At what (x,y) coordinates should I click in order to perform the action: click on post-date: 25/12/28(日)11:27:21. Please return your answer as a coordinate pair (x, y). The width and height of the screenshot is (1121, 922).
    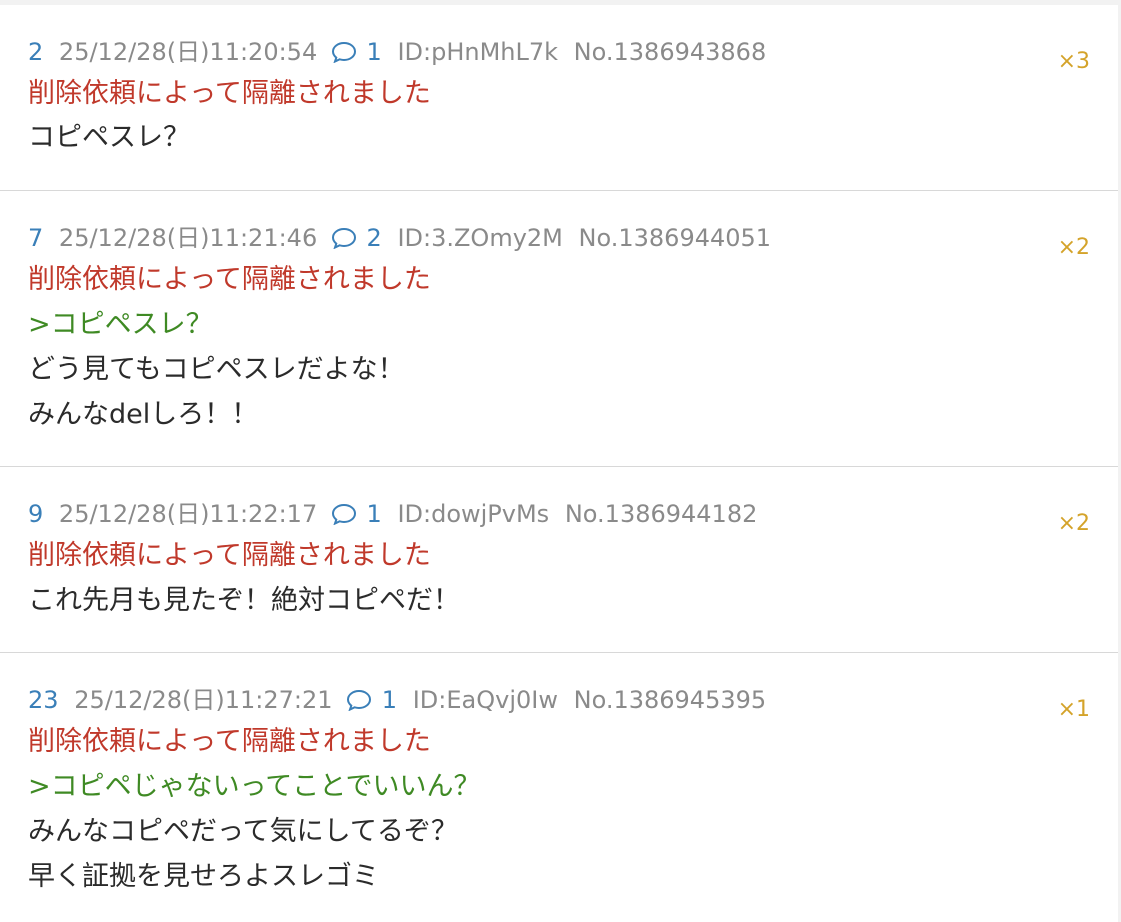
    Looking at the image, I should click on (203, 700).